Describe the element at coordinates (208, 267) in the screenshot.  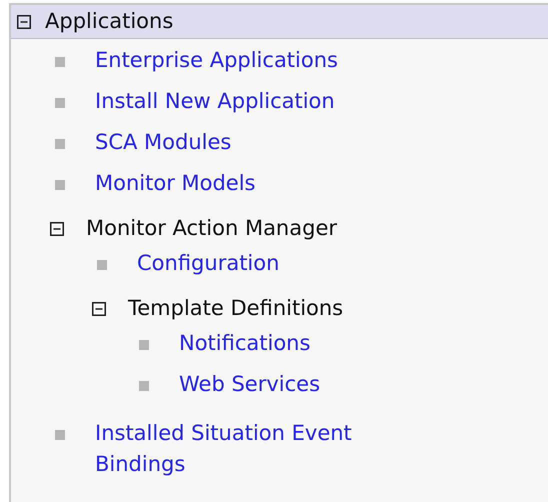
I see `nav-link: Configuration` at that location.